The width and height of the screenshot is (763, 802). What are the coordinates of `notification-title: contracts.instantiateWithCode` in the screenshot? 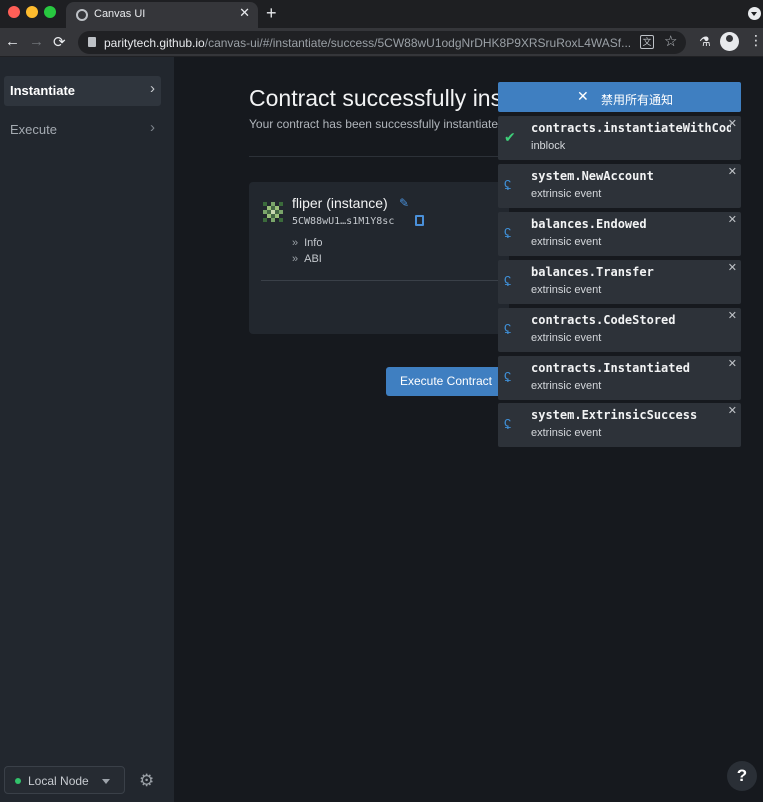 It's located at (631, 128).